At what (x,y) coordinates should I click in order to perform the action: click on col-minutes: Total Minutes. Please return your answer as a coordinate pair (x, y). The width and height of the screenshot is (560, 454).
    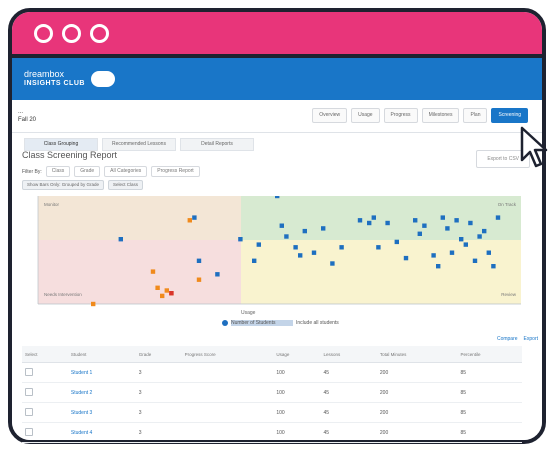
    Looking at the image, I should click on (417, 354).